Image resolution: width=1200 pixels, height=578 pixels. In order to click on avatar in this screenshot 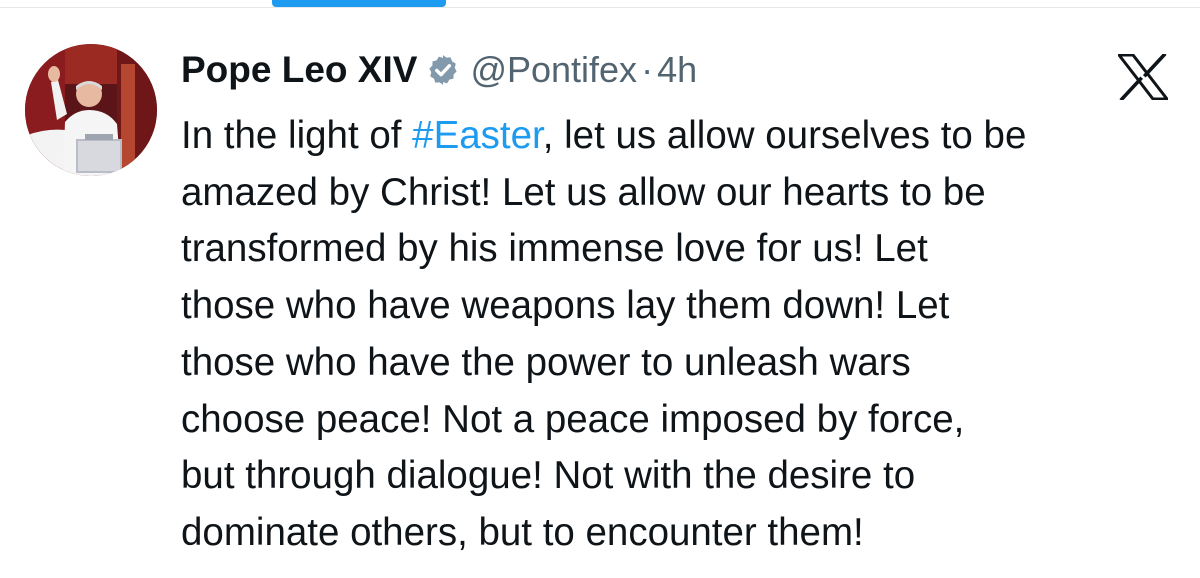, I will do `click(91, 110)`.